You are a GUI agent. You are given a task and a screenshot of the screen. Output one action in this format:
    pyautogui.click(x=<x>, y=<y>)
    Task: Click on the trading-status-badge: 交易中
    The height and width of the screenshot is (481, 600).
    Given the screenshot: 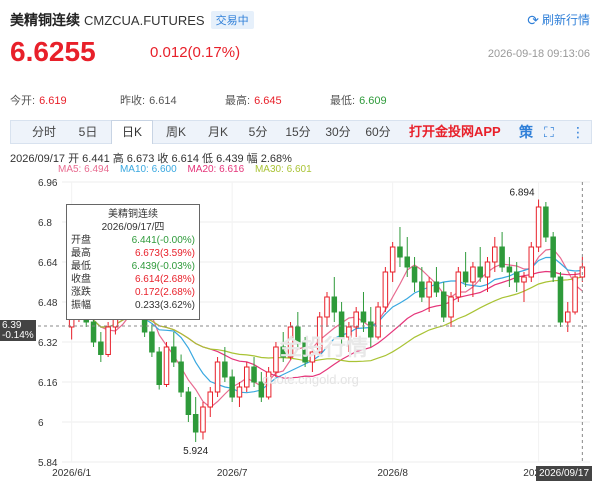 What is the action you would take?
    pyautogui.click(x=232, y=20)
    